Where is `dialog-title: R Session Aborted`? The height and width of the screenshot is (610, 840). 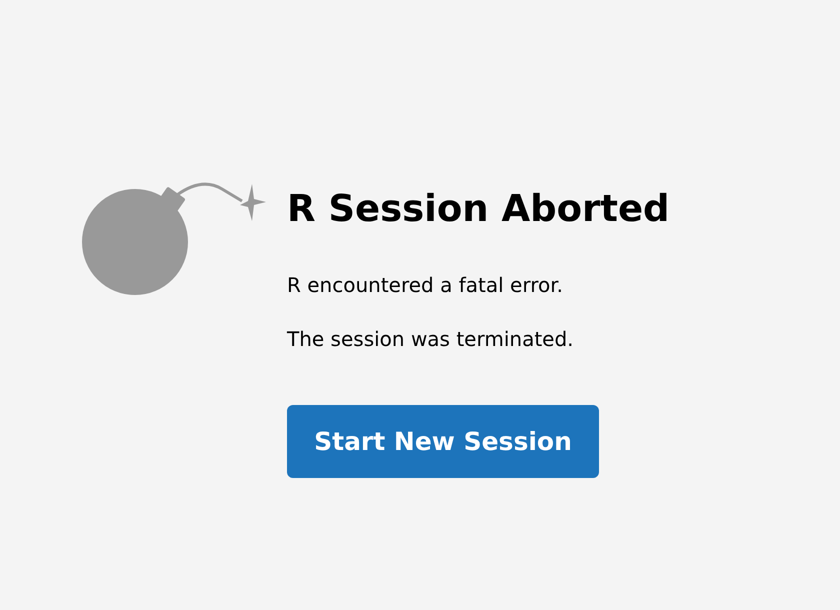
dialog-title: R Session Aborted is located at coordinates (478, 209).